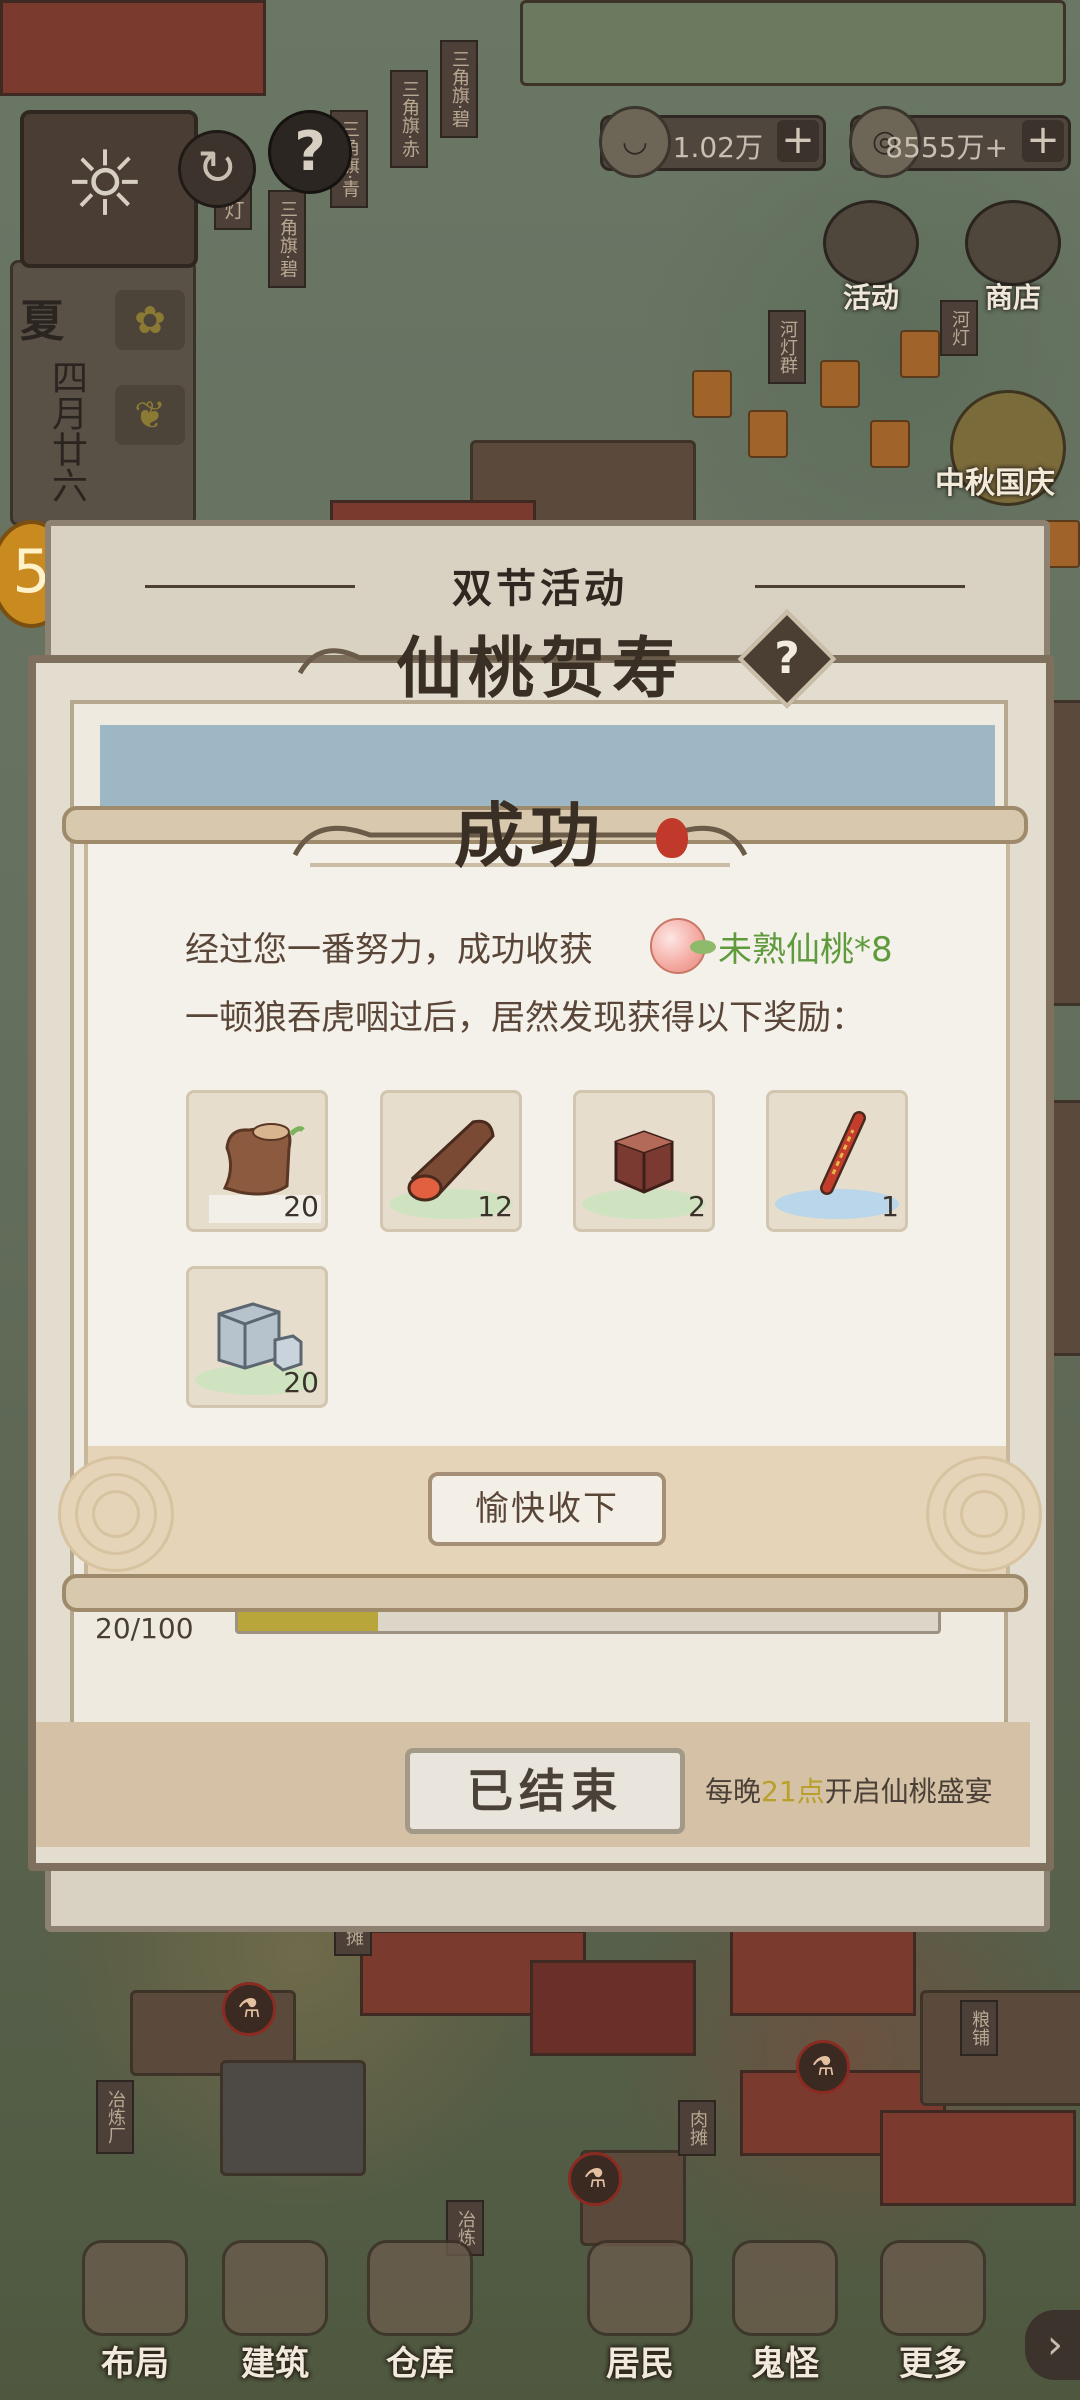 This screenshot has width=1080, height=2400. Describe the element at coordinates (837, 1156) in the screenshot. I see `firework-stick-icon` at that location.